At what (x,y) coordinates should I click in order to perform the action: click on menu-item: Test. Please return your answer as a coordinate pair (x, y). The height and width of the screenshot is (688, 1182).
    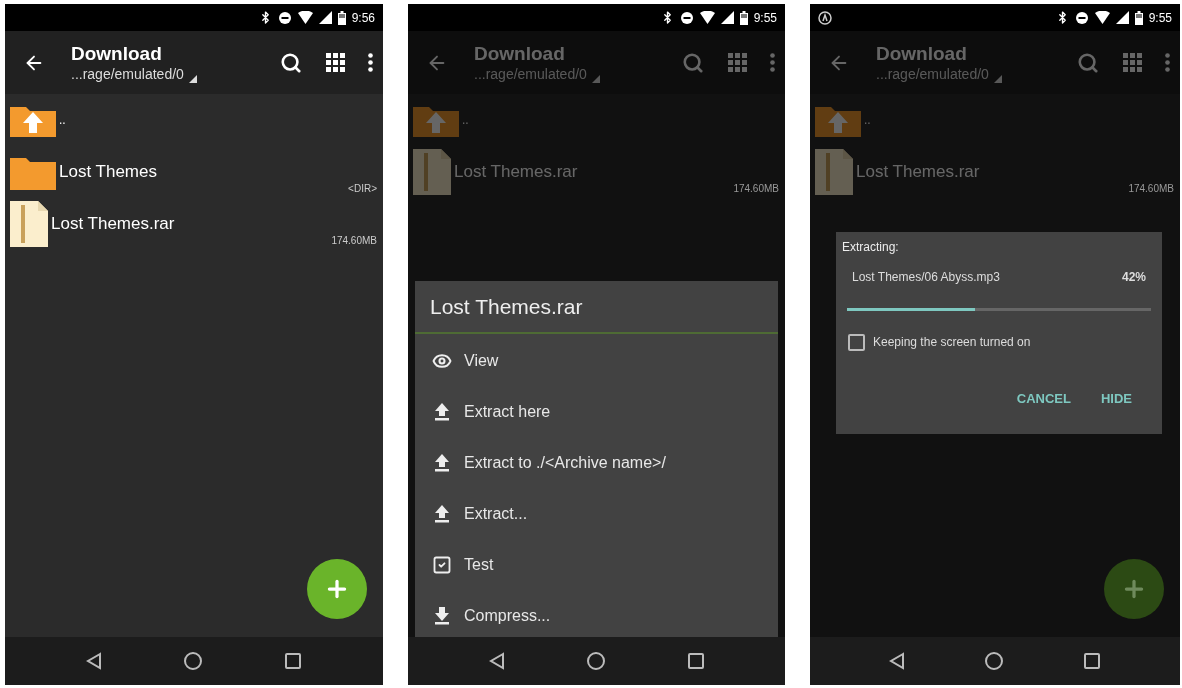
    Looking at the image, I should click on (596, 565).